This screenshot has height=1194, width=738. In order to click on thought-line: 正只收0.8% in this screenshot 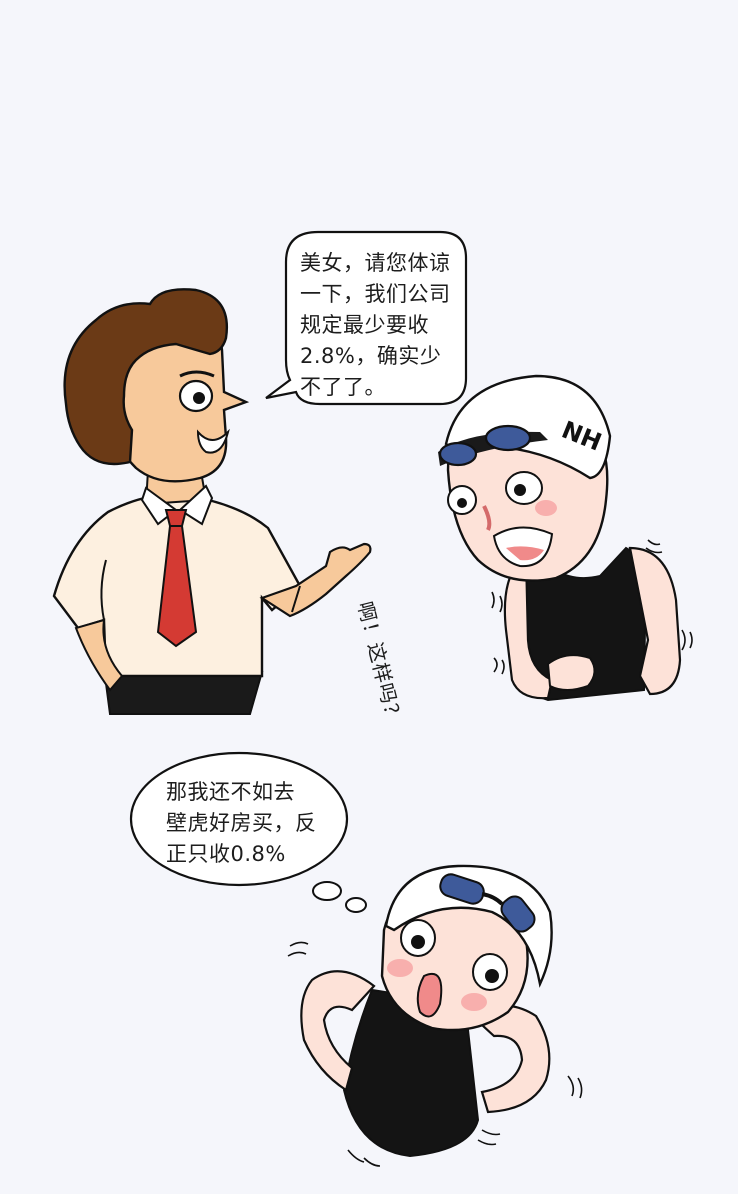, I will do `click(226, 854)`.